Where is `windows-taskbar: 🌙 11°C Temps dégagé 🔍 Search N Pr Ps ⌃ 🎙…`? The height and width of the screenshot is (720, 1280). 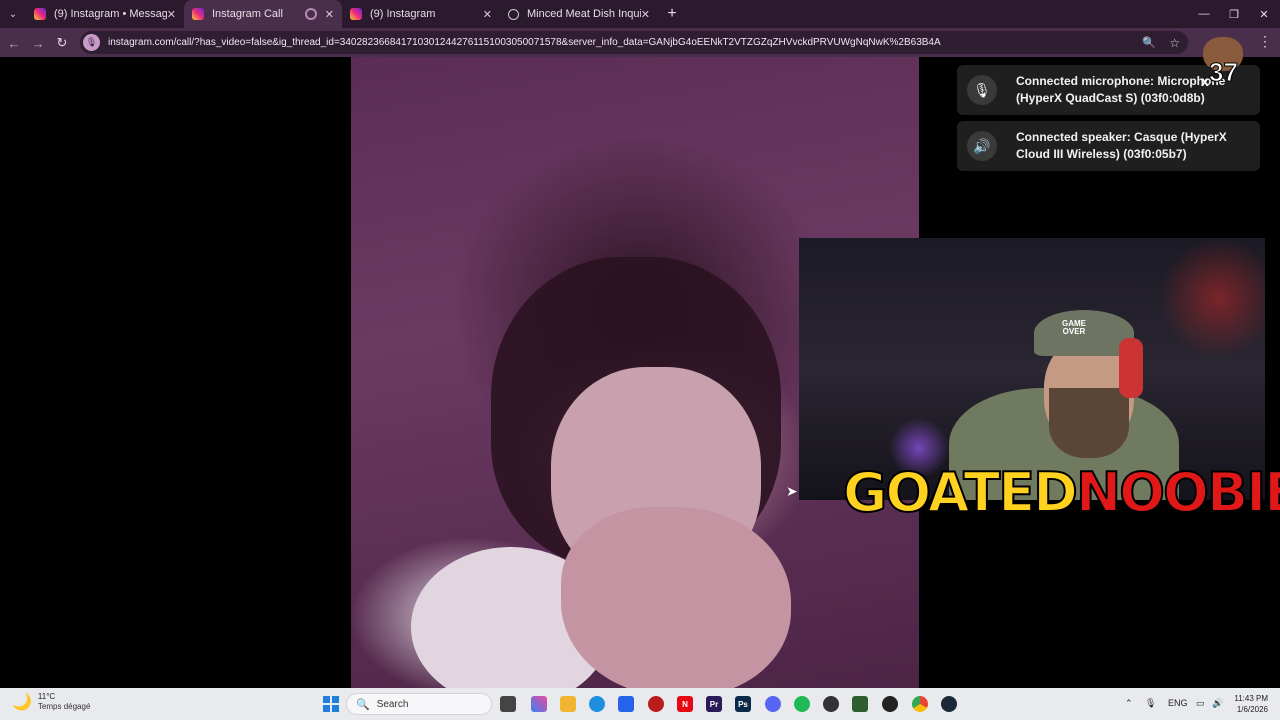
windows-taskbar: 🌙 11°C Temps dégagé 🔍 Search N Pr Ps ⌃ 🎙… is located at coordinates (640, 704).